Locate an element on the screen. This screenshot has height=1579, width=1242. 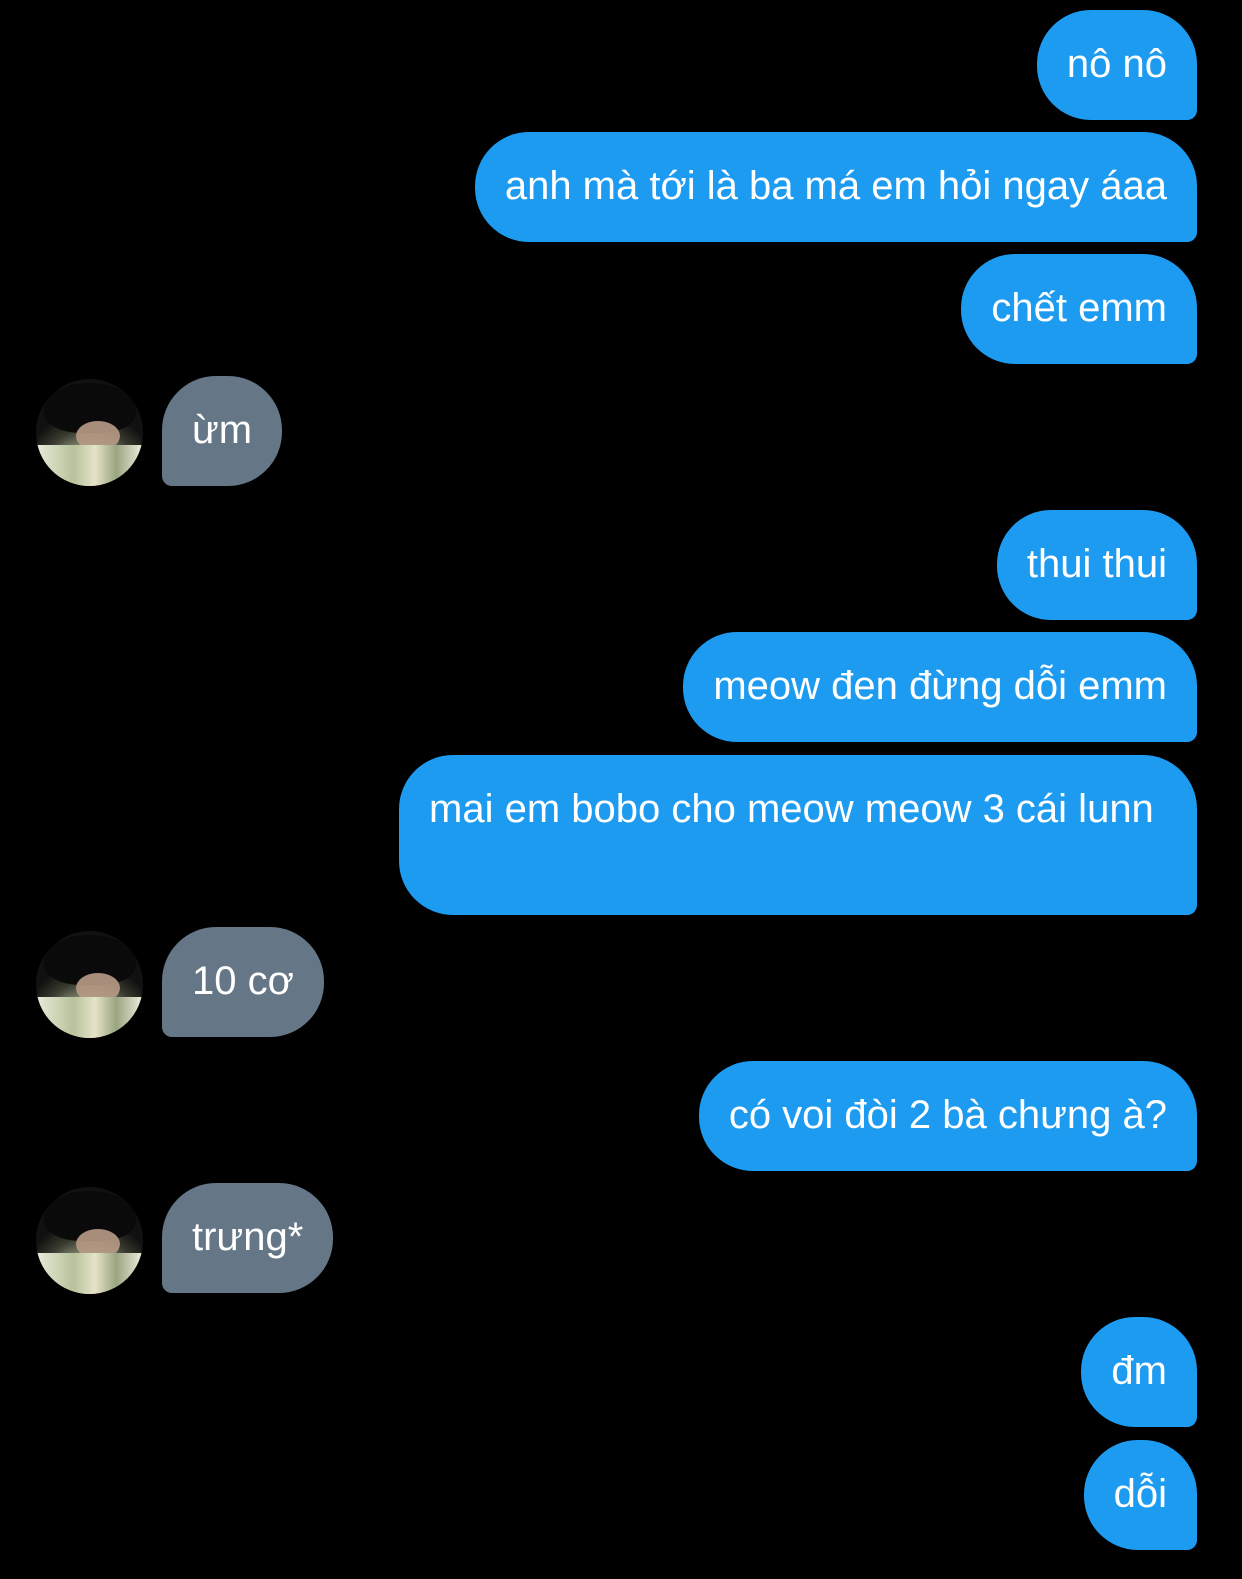
outgoing-message: dỗi is located at coordinates (1140, 1495).